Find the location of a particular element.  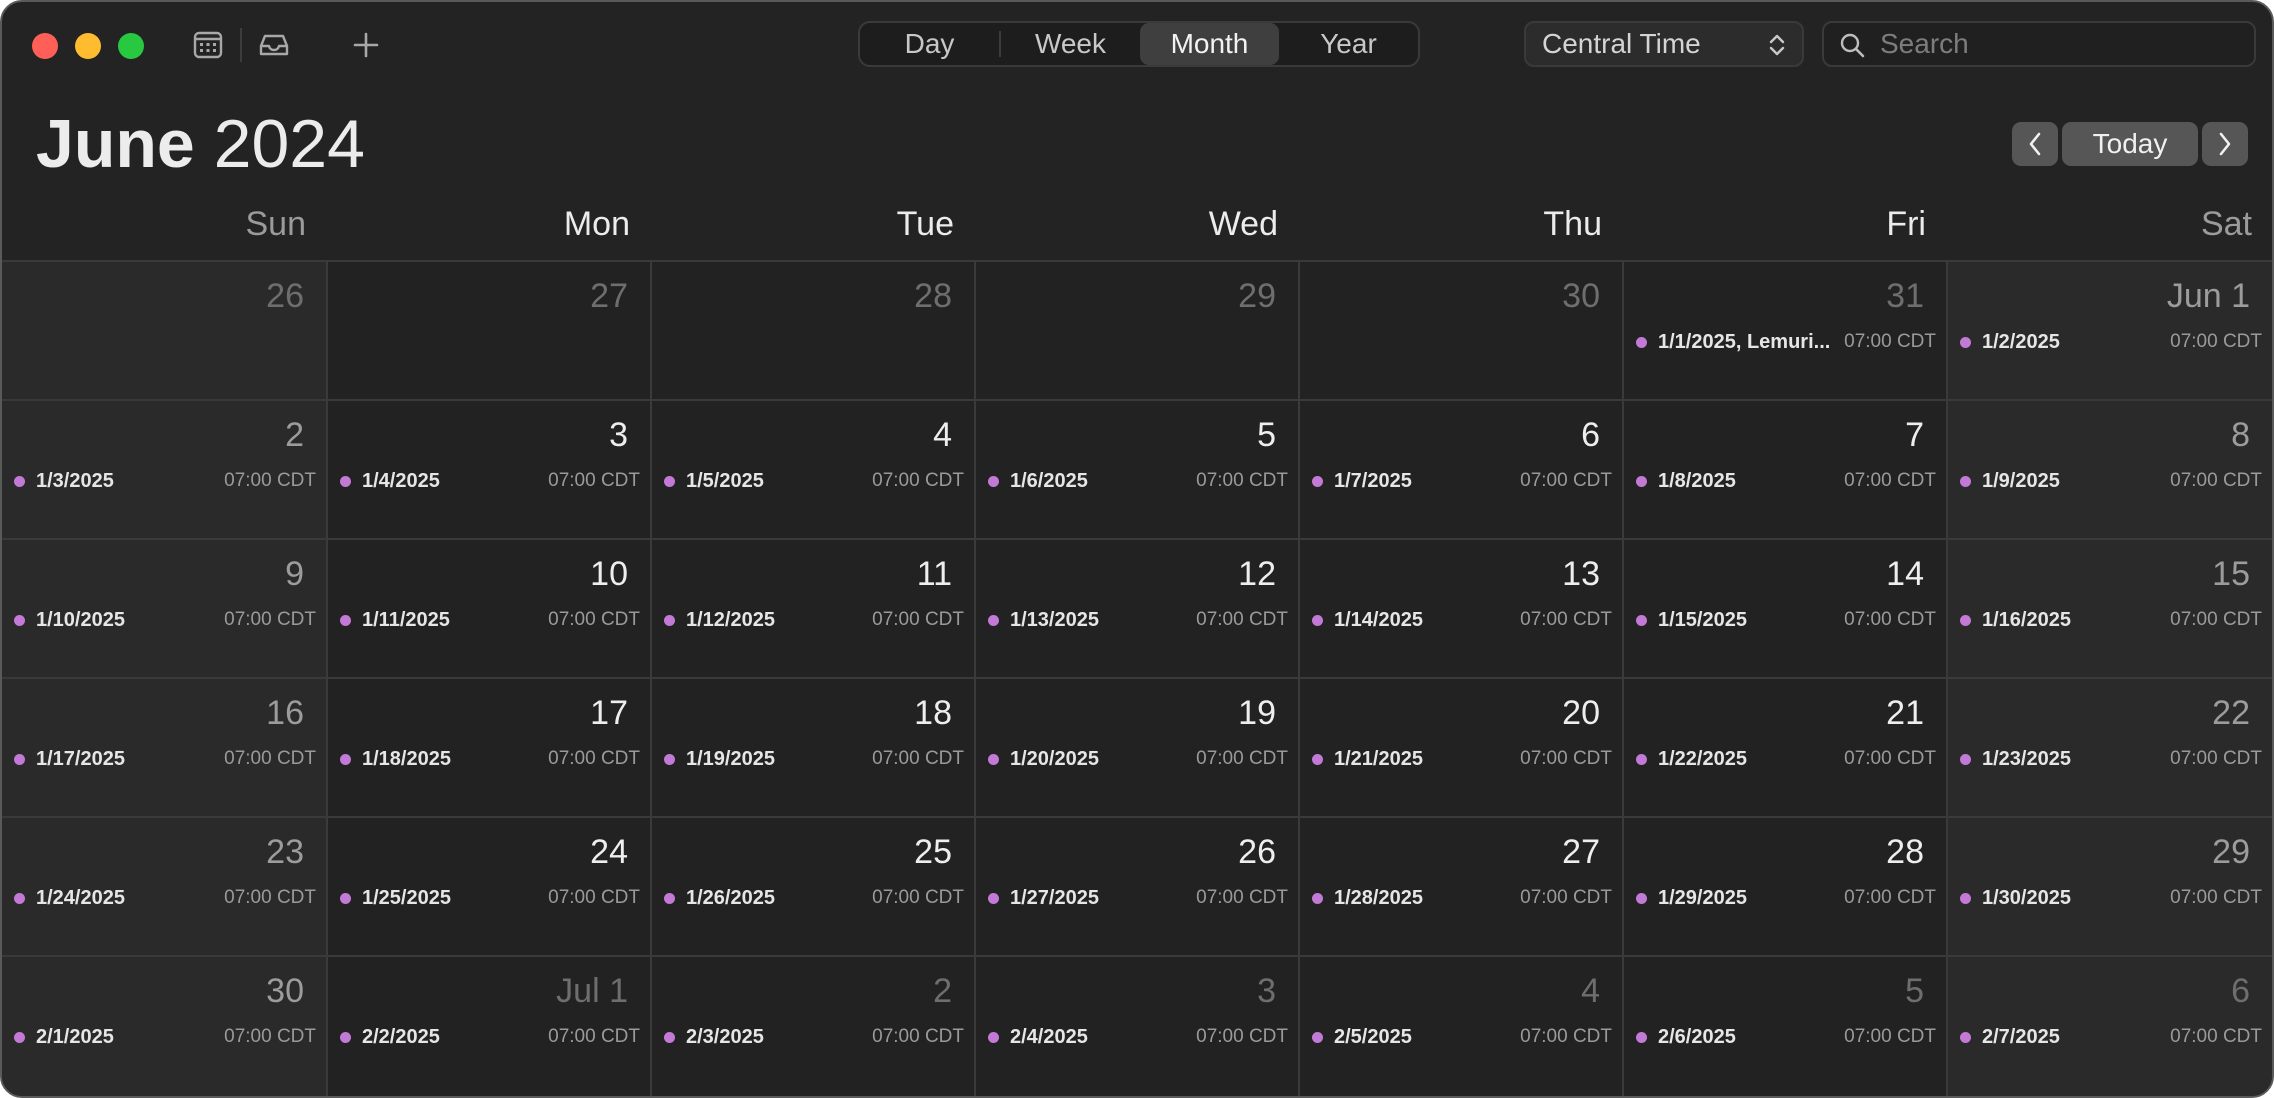

day-cell: 27 1/28/2025 07:00 CDT is located at coordinates (1460, 885).